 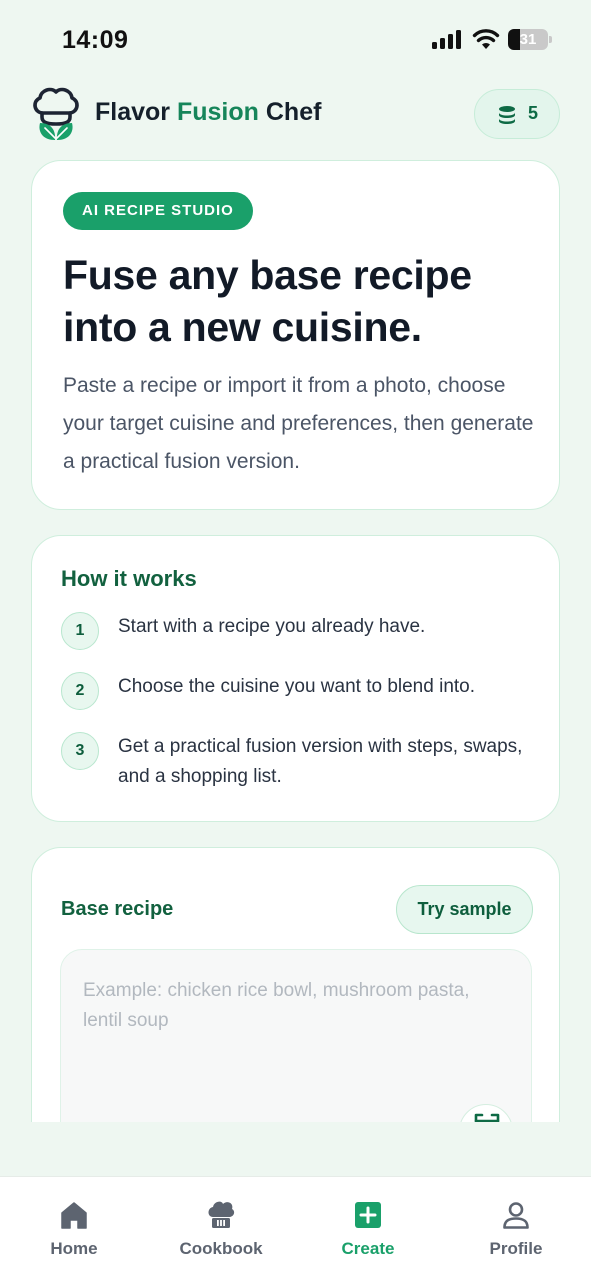 I want to click on nav-home-label: Home, so click(x=74, y=1248).